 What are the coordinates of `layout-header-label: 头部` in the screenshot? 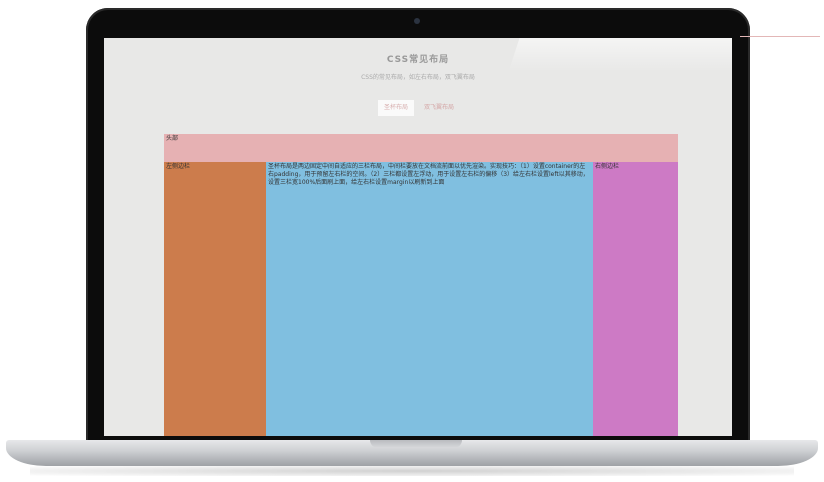 It's located at (172, 138).